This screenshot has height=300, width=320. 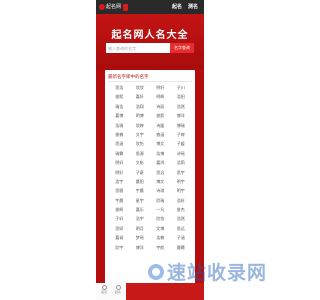 What do you see at coordinates (156, 271) in the screenshot?
I see `watermark-logo-icon` at bounding box center [156, 271].